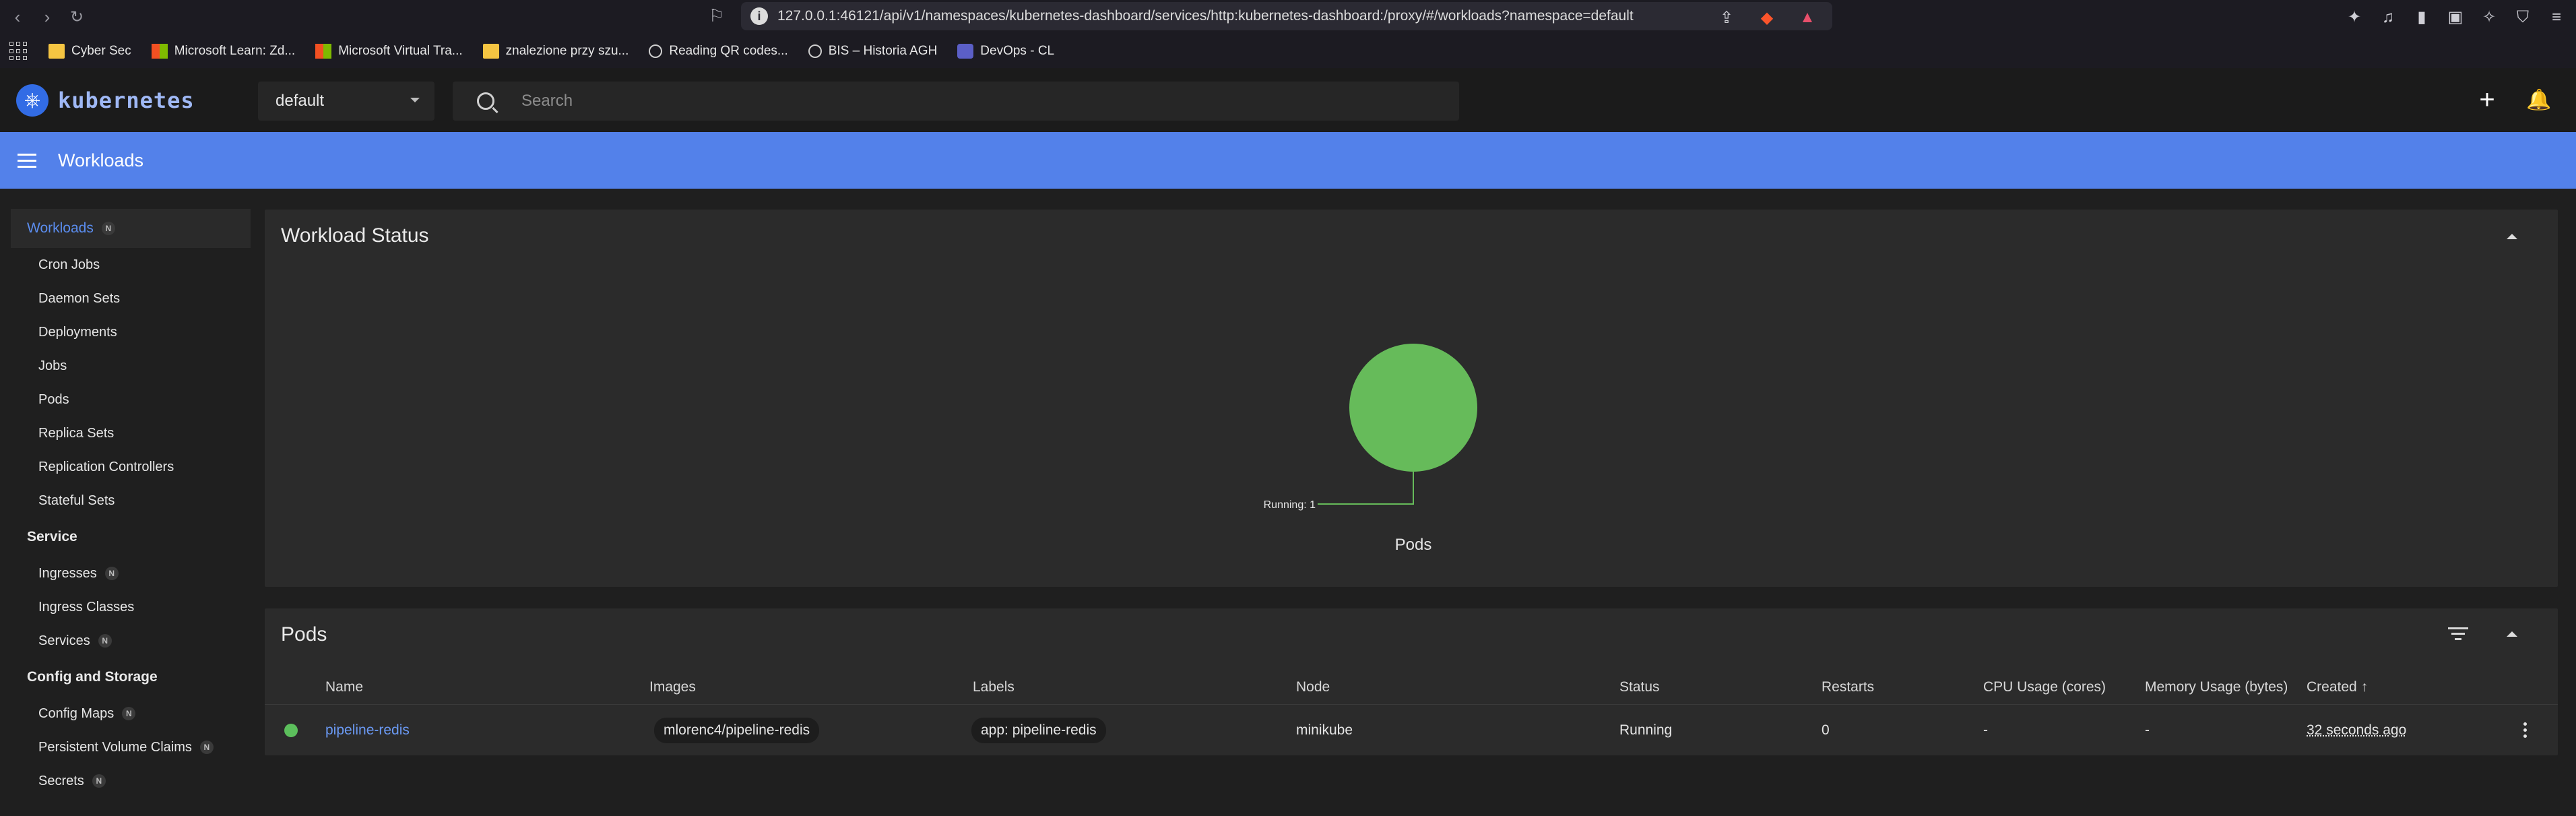  Describe the element at coordinates (2332, 687) in the screenshot. I see `column-header-created-label: Created` at that location.